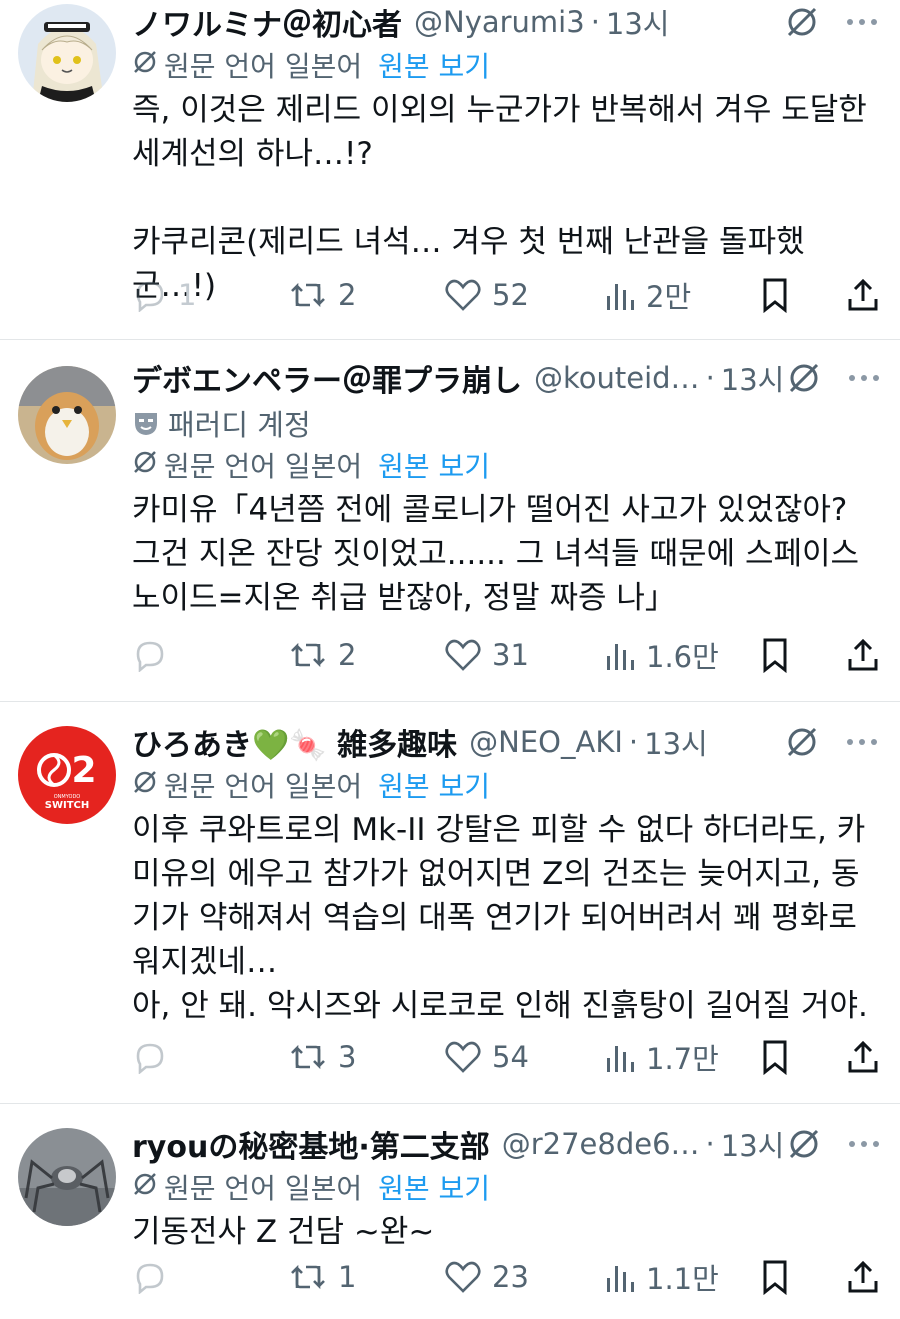  I want to click on like-count: 31, so click(510, 655).